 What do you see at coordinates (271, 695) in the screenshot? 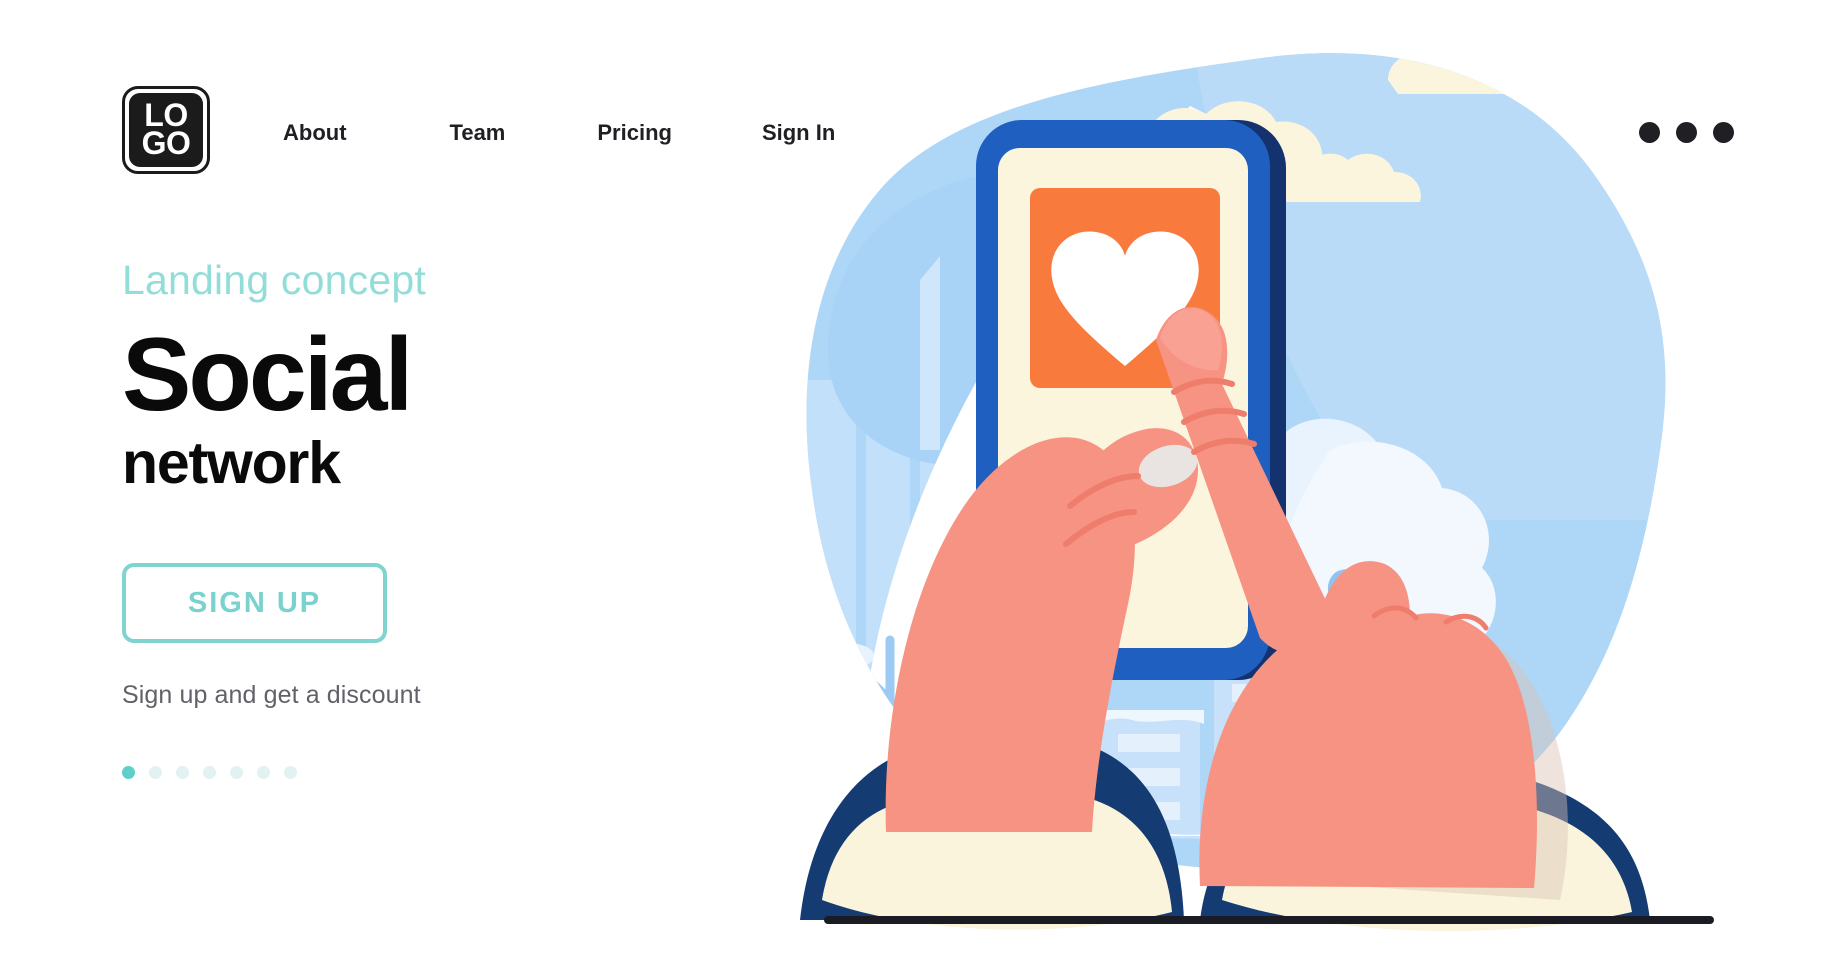
I see `discount-note: Sign up and get a discount` at bounding box center [271, 695].